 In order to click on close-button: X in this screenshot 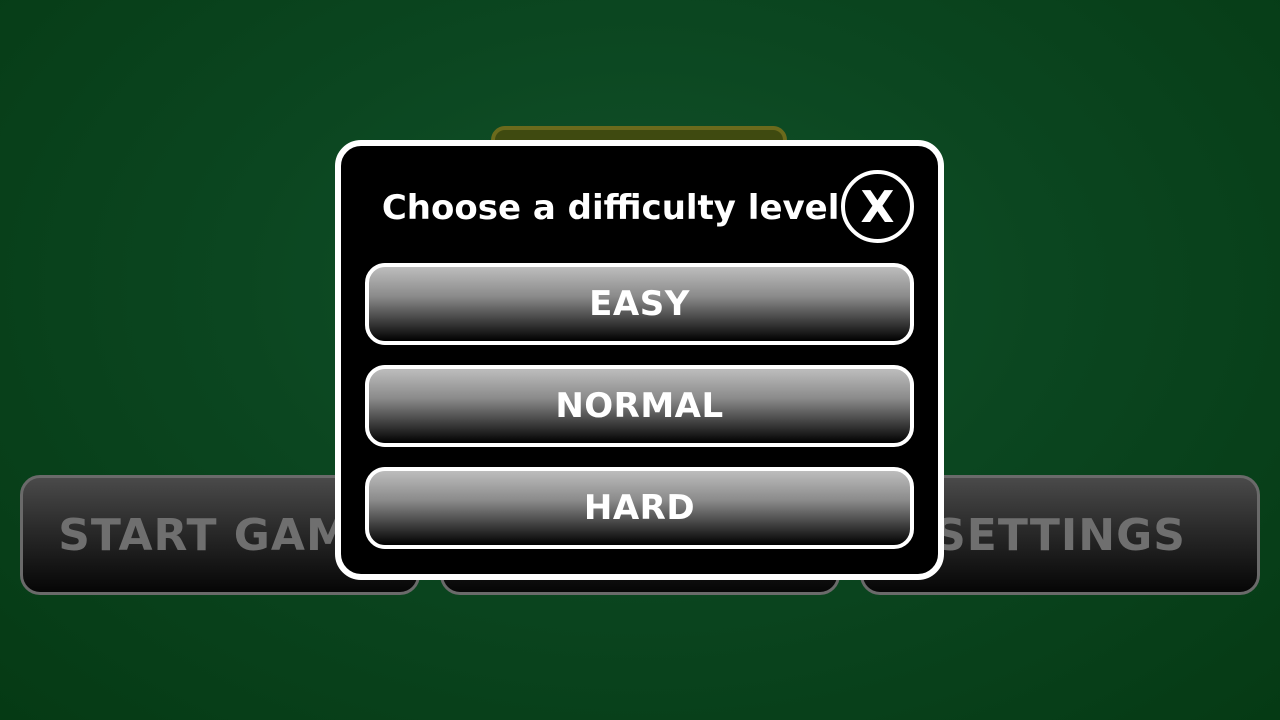, I will do `click(877, 206)`.